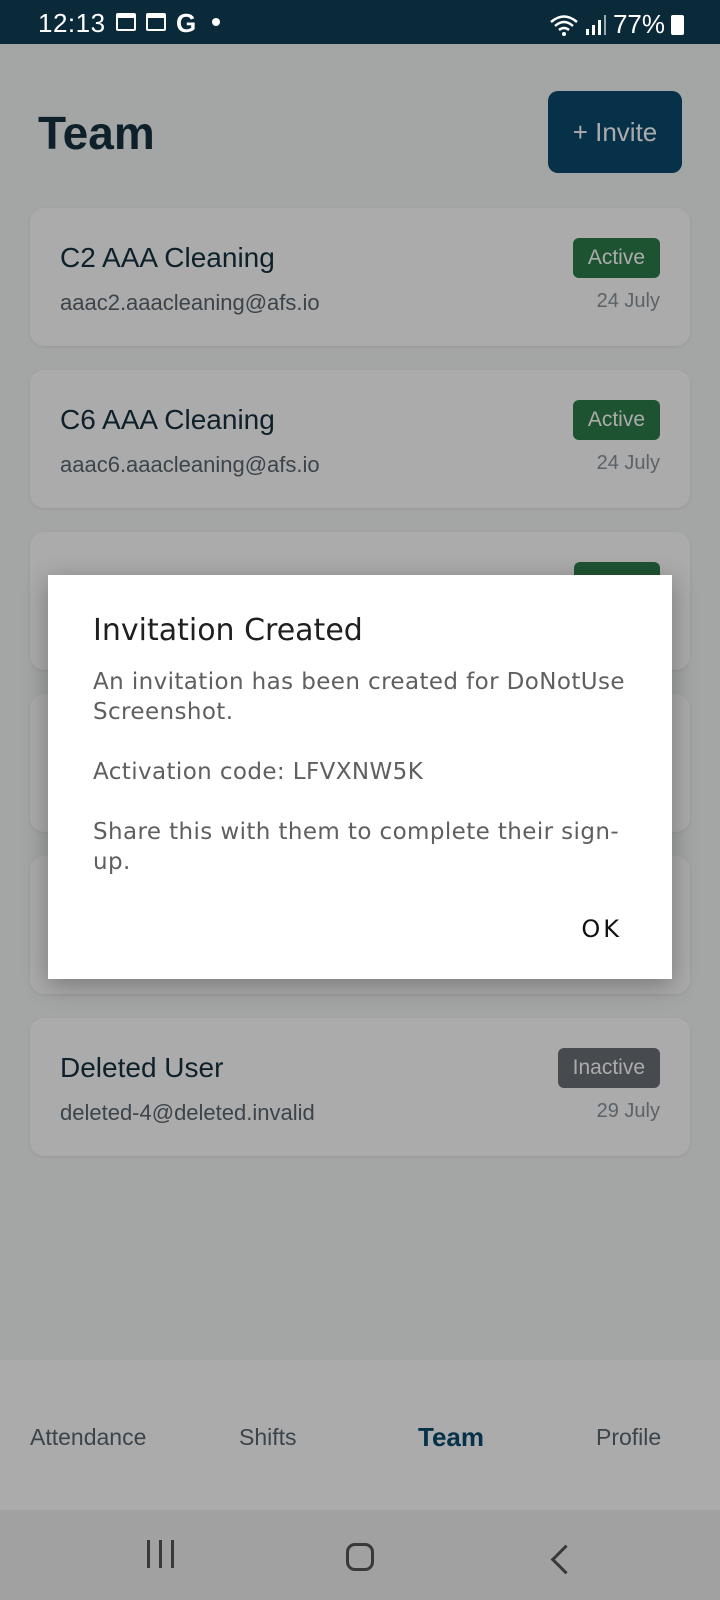 Image resolution: width=720 pixels, height=1600 pixels. Describe the element at coordinates (360, 22) in the screenshot. I see `status-bar: 12:13 G 77%` at that location.